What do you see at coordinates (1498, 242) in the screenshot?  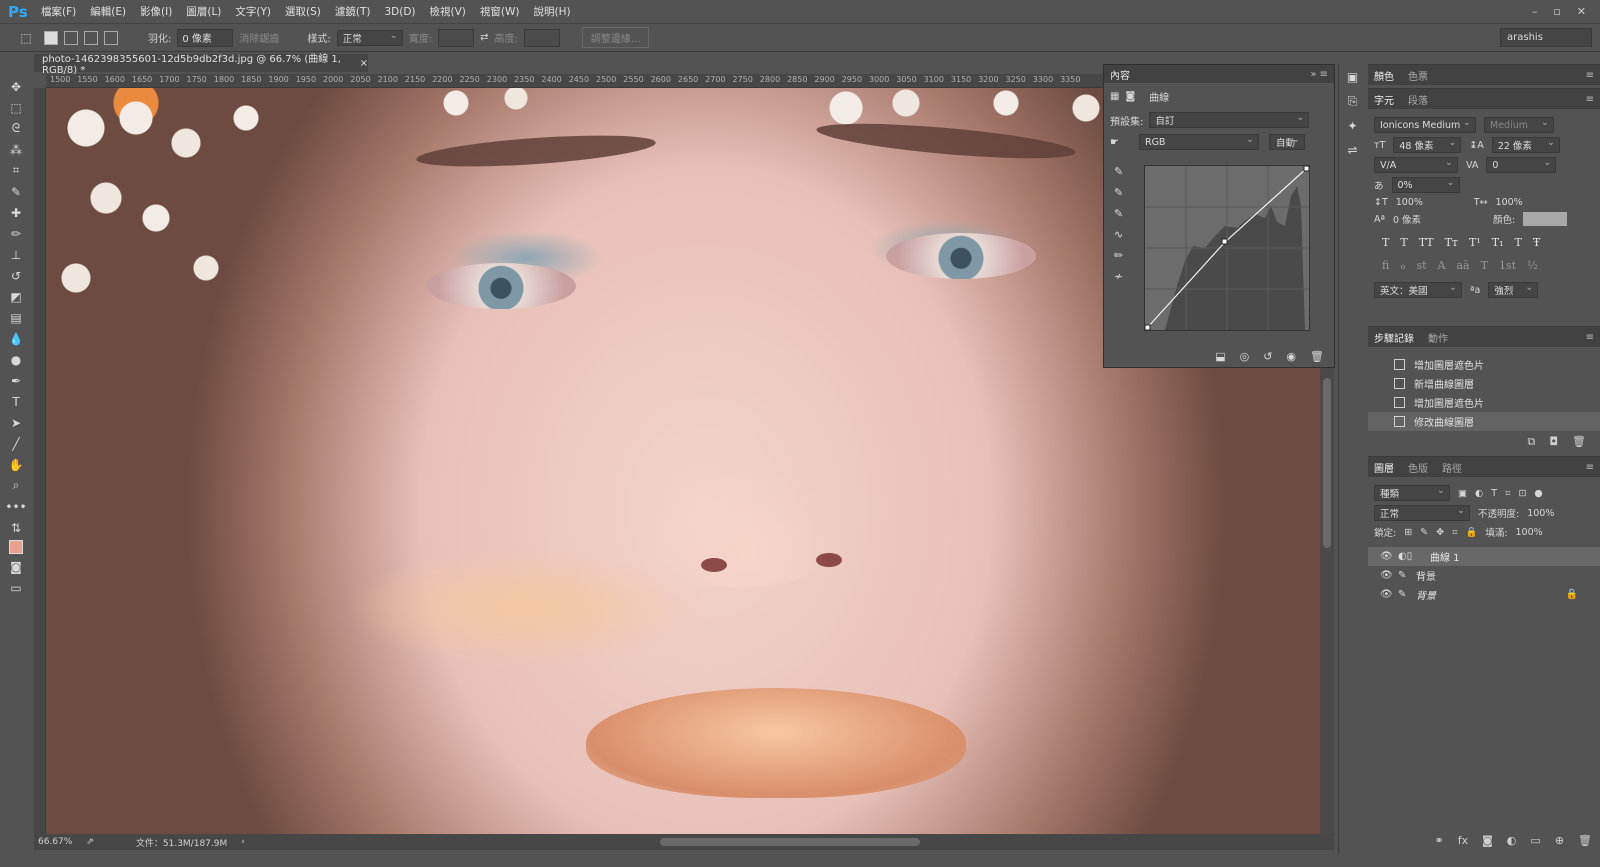 I see `subscript-icon: T₁` at bounding box center [1498, 242].